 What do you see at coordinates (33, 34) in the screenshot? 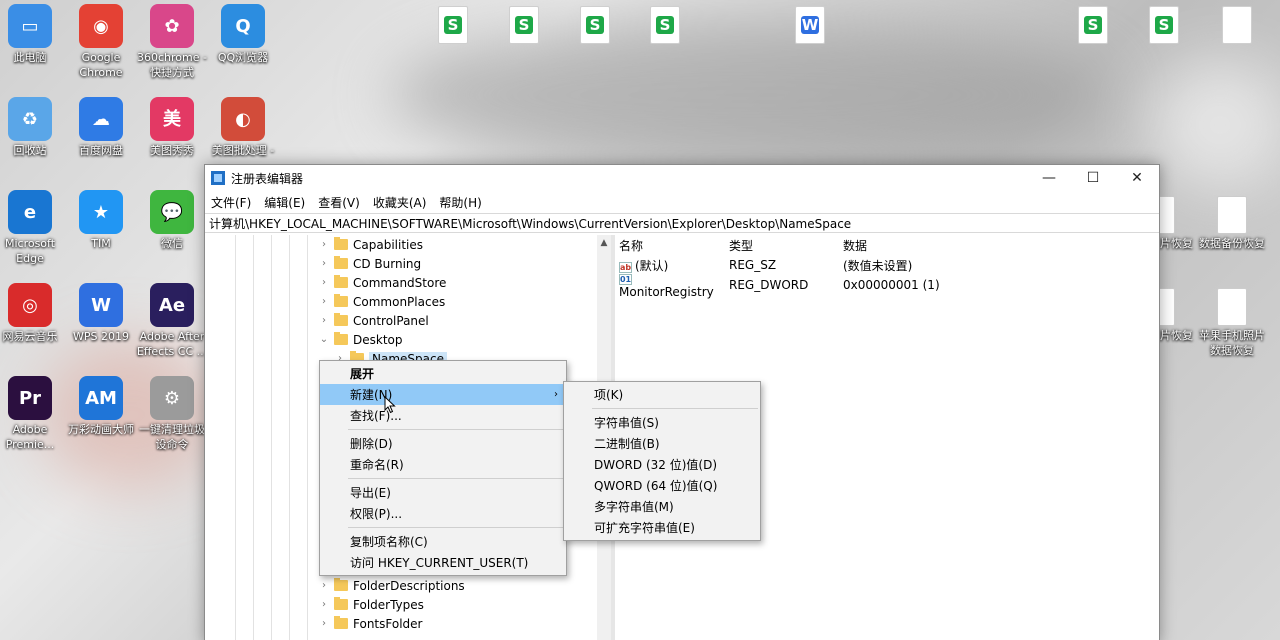
I see `desktop-icon: ▭ 此电脑` at bounding box center [33, 34].